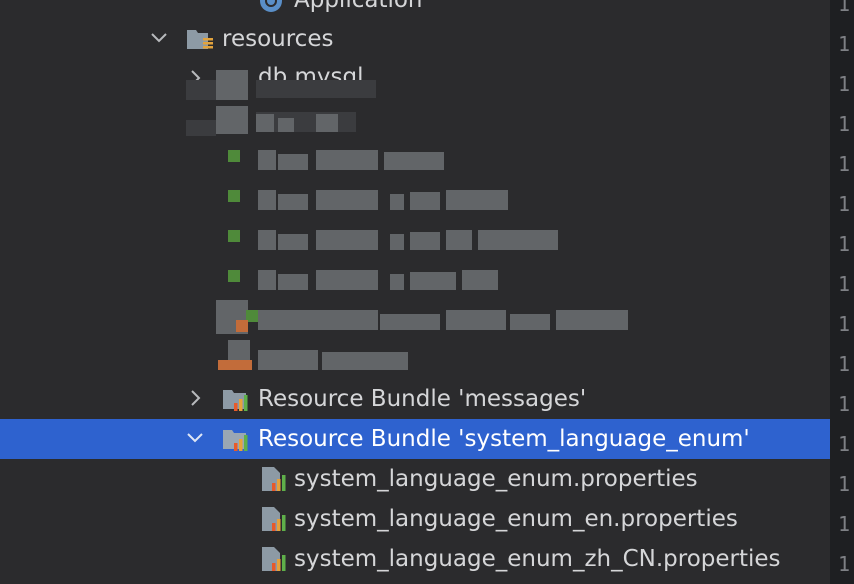  I want to click on tree-item-label: Resource Bundle 'system_language_enum', so click(504, 439).